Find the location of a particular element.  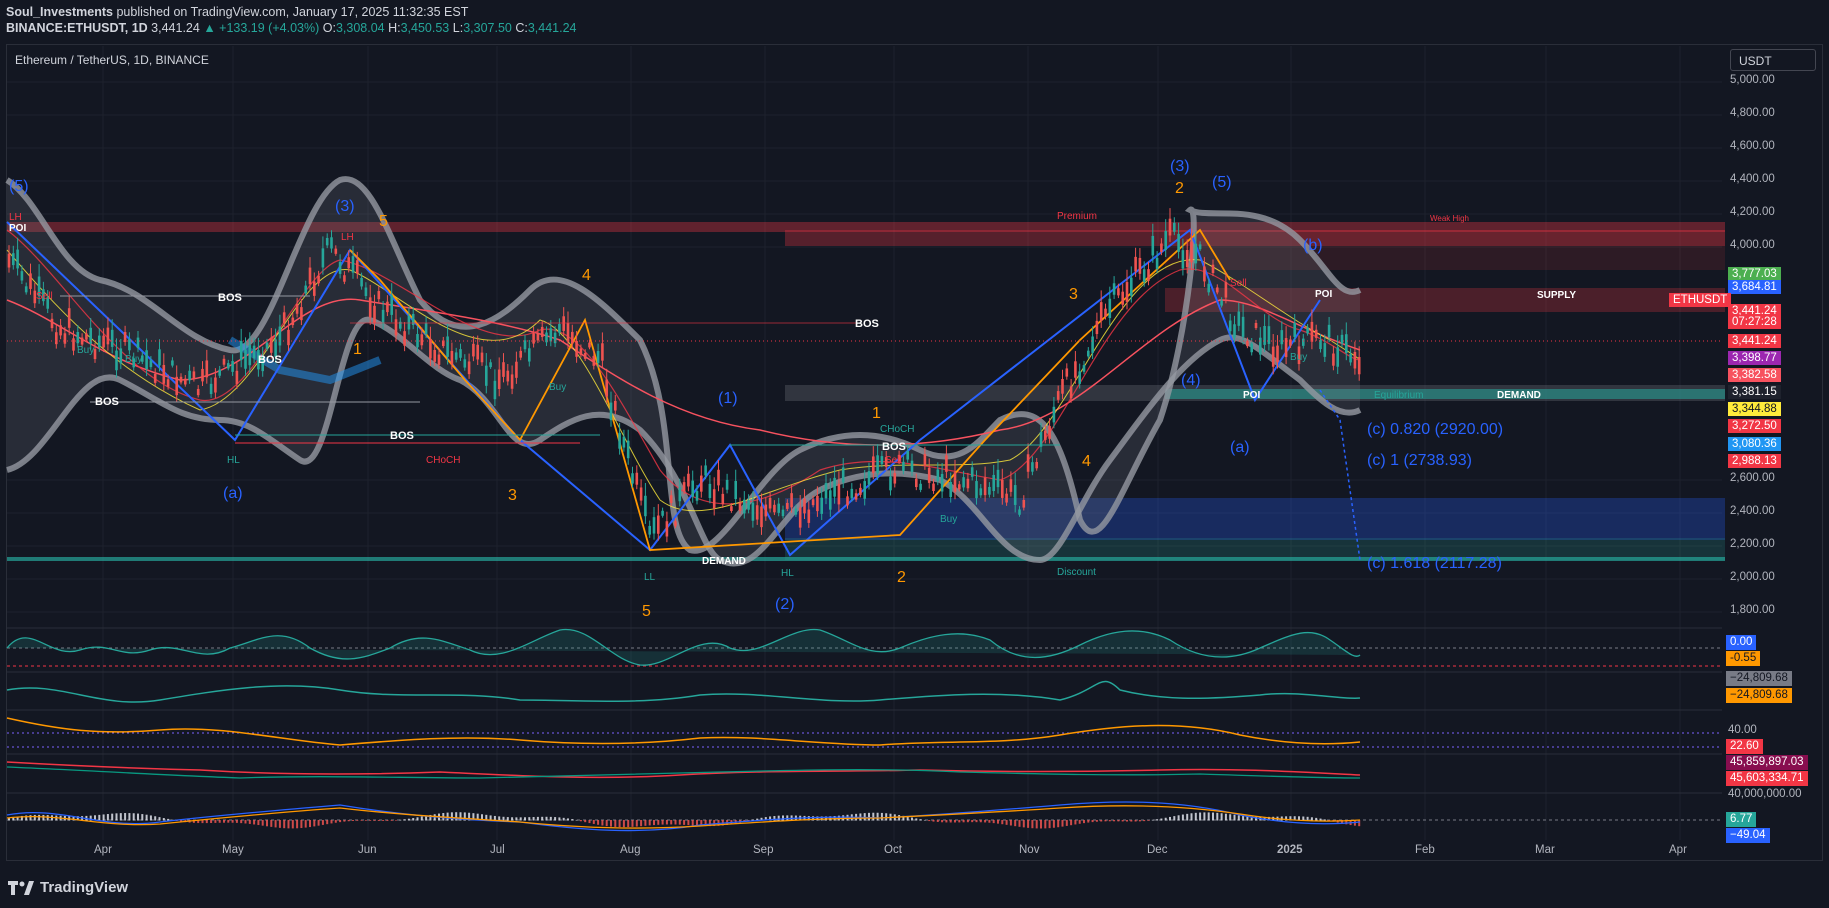

symbol-price-tag: ETHUSDT is located at coordinates (1700, 300).